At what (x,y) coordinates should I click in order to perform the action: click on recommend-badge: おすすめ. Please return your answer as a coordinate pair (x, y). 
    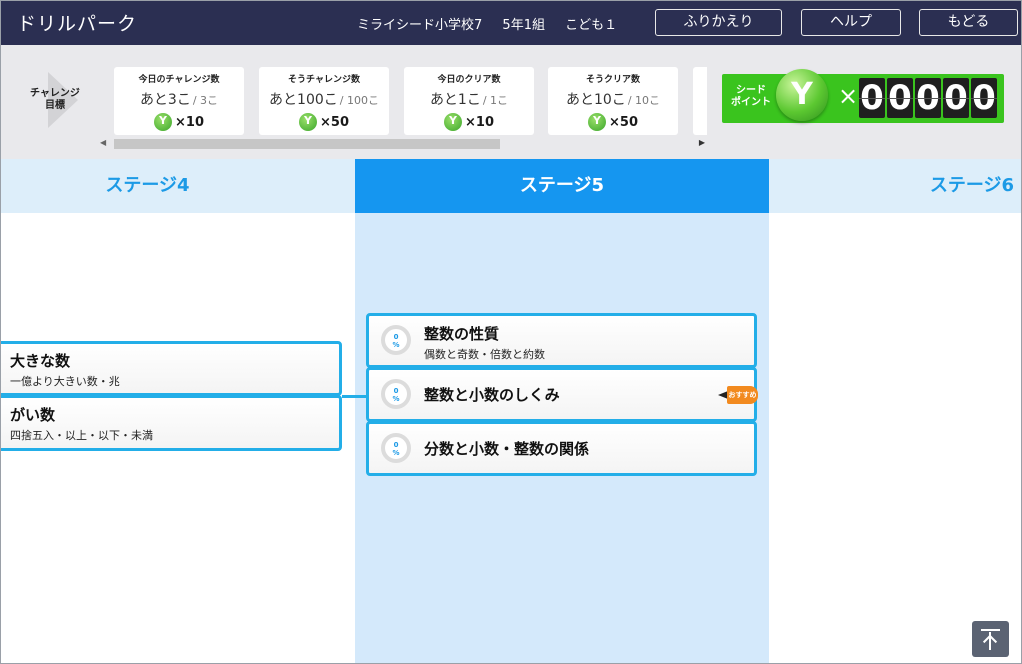
    Looking at the image, I should click on (742, 395).